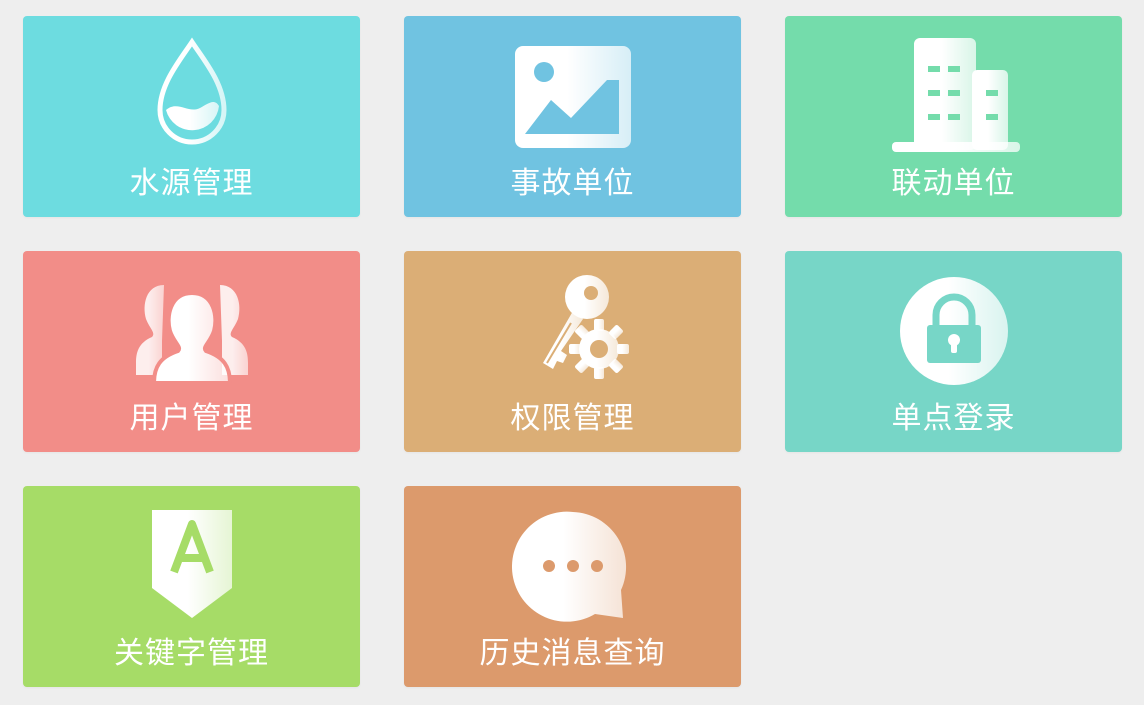 The width and height of the screenshot is (1144, 705). I want to click on tile-label: 用户管理, so click(191, 418).